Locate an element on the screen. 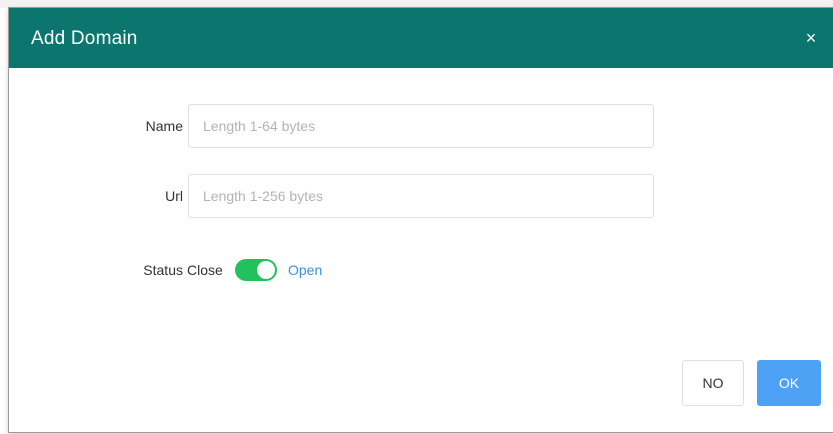 Image resolution: width=833 pixels, height=434 pixels. status-label: Status is located at coordinates (163, 270).